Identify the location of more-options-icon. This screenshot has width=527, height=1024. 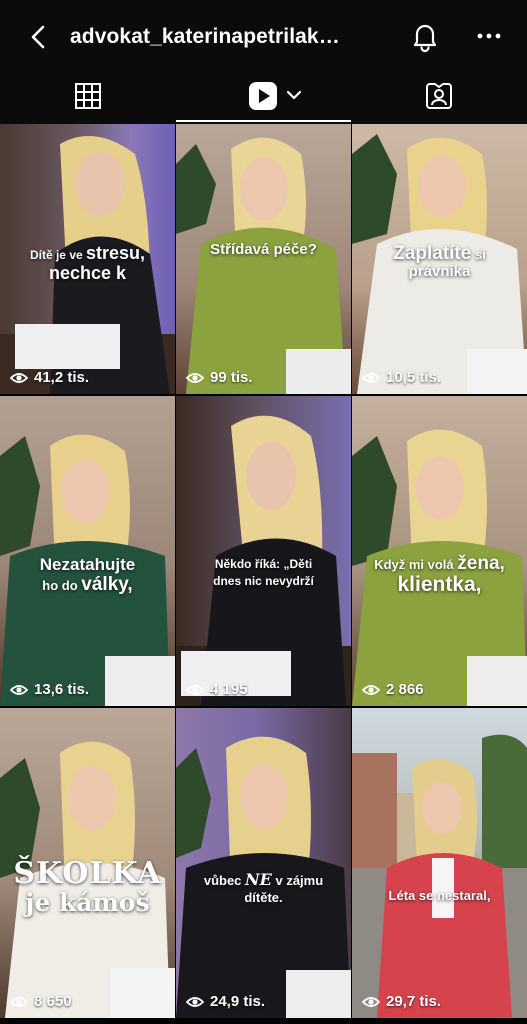
(489, 36).